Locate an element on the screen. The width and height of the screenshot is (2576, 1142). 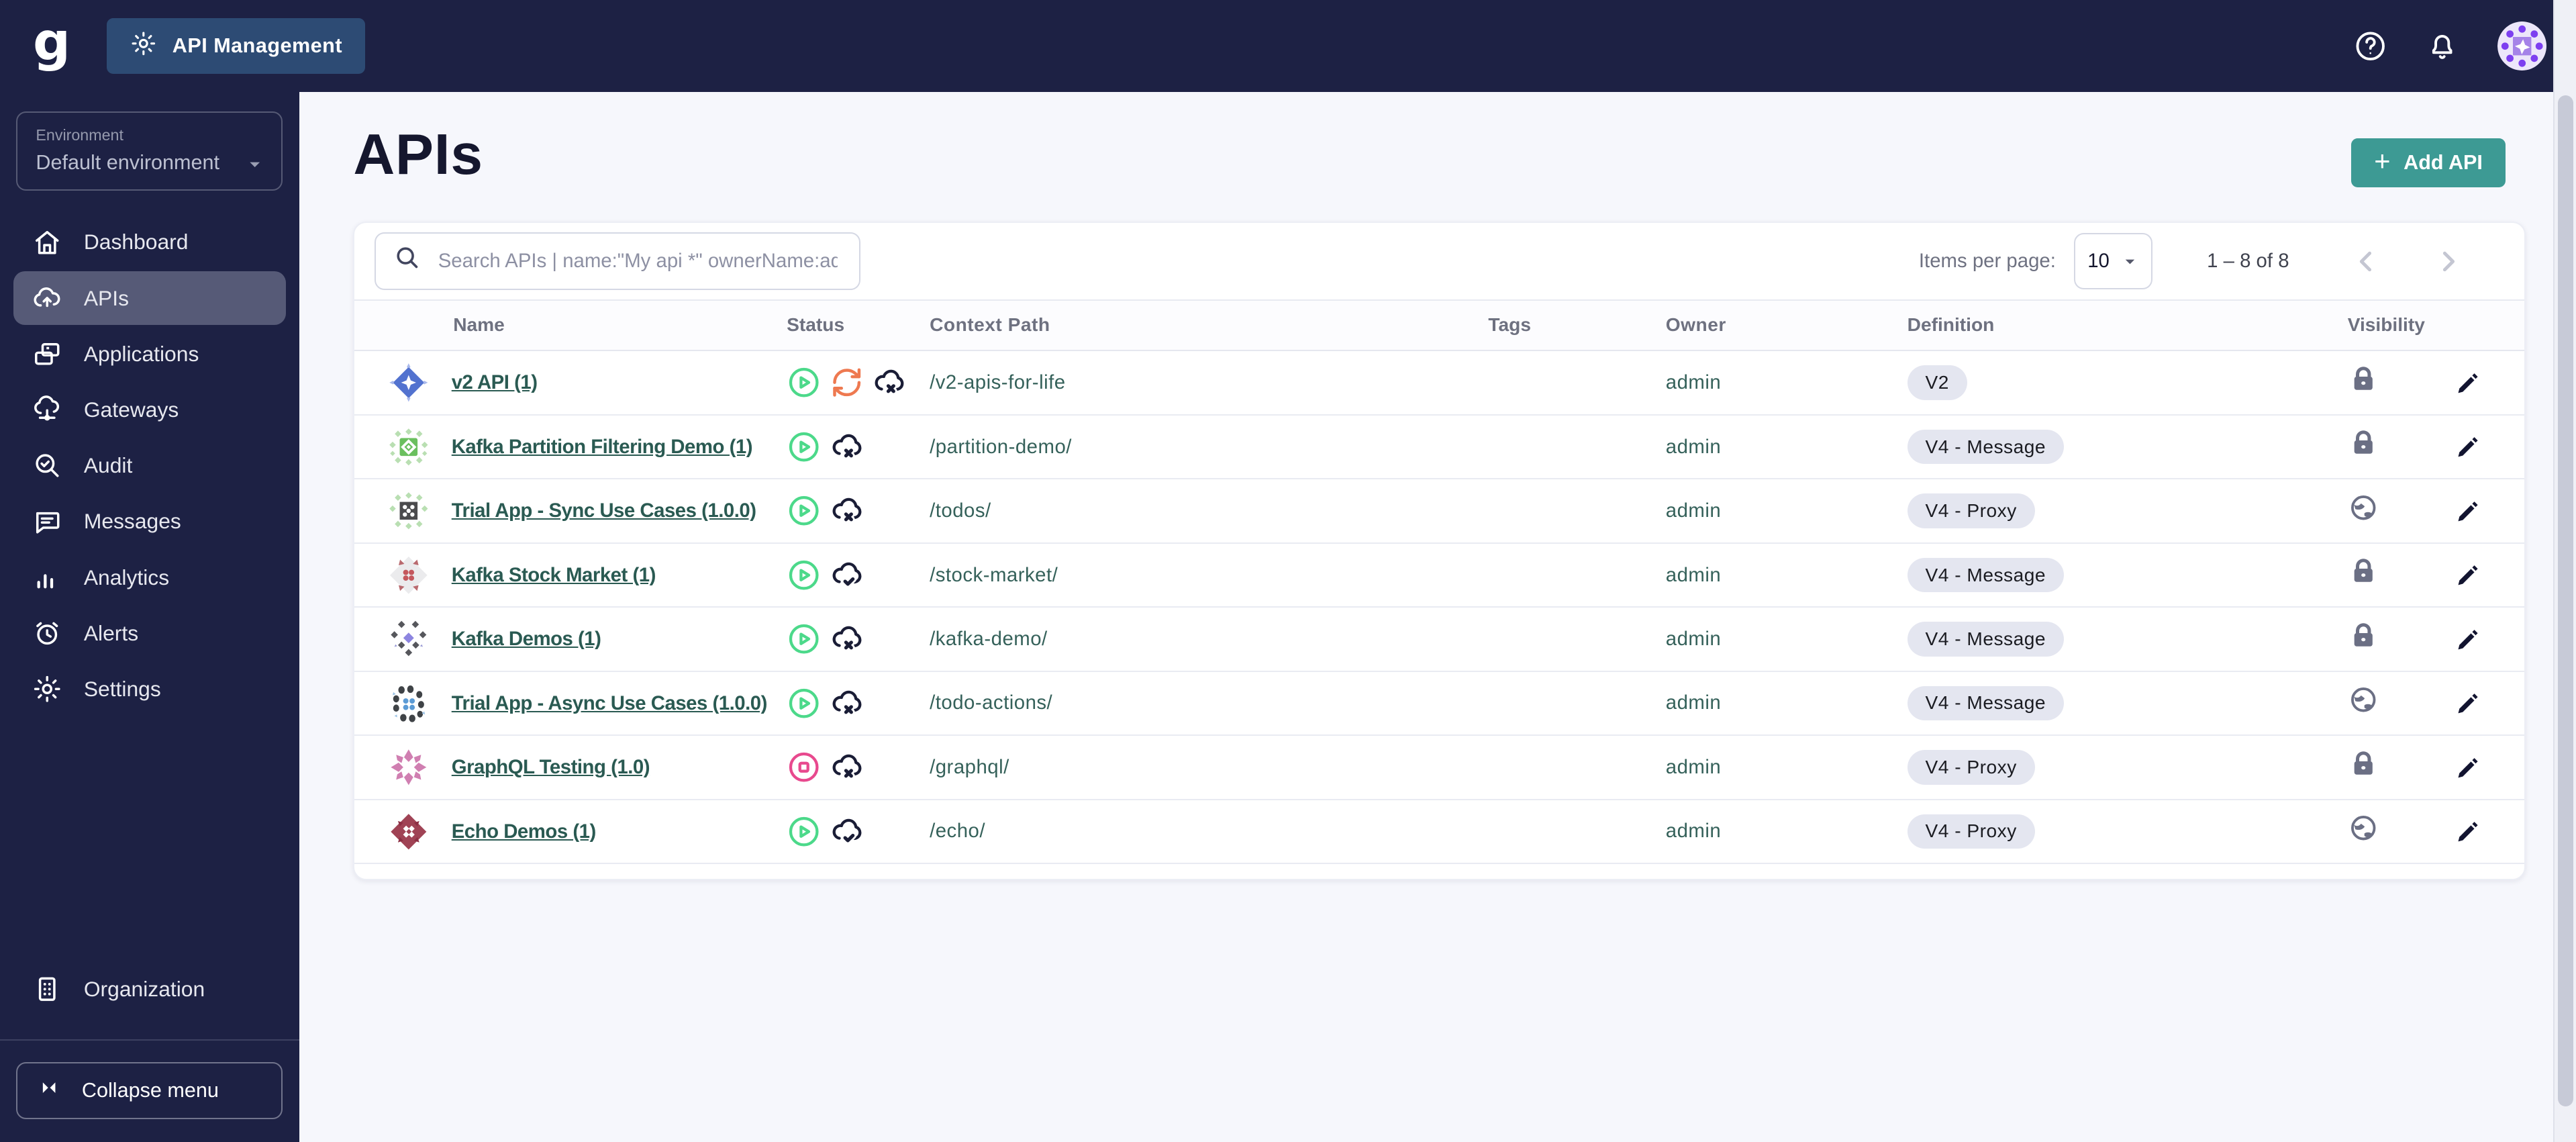
context-path-value: /v2-apis-for-life is located at coordinates (998, 382).